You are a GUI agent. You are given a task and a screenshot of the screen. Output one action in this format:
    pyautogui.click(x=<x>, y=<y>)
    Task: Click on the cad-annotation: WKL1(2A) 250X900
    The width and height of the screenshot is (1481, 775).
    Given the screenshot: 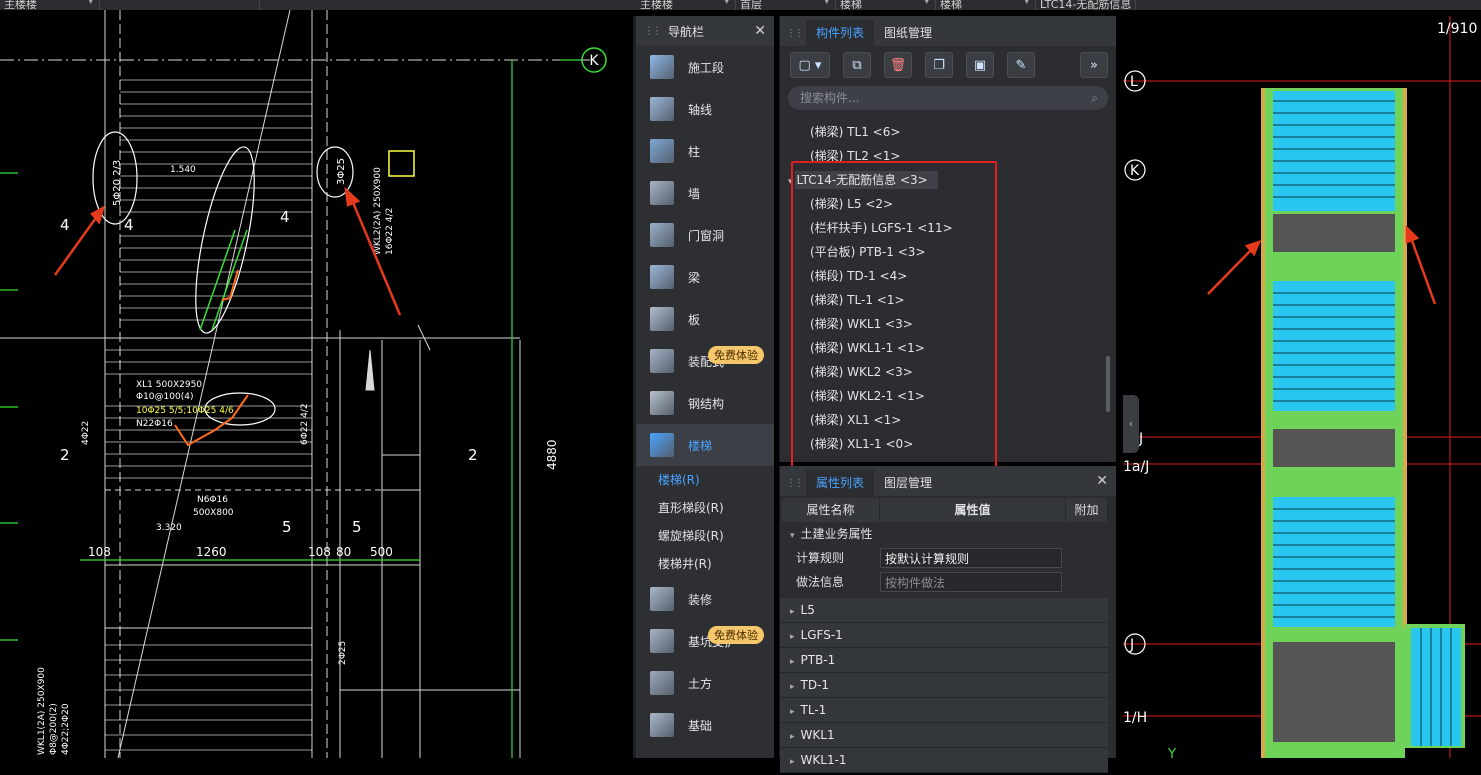 What is the action you would take?
    pyautogui.click(x=42, y=711)
    